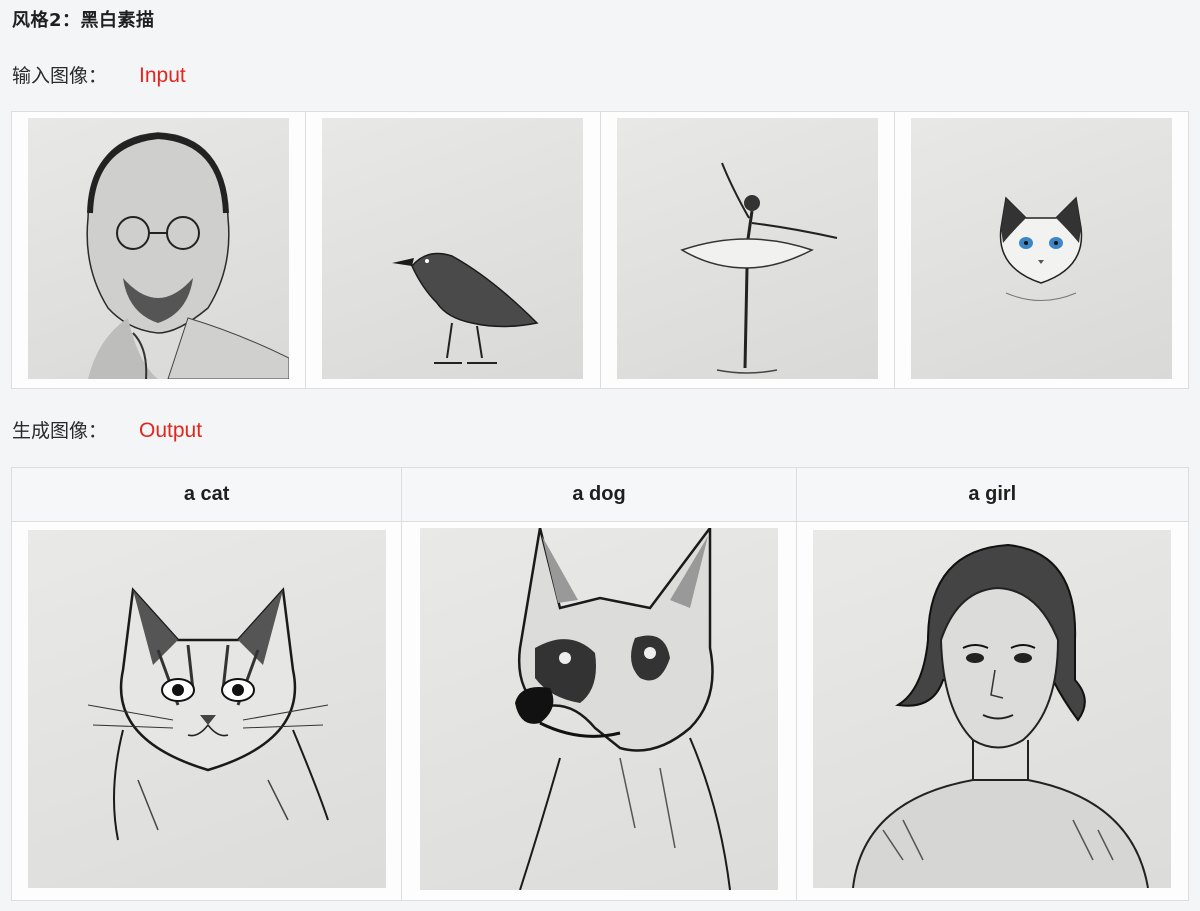 The height and width of the screenshot is (911, 1200). I want to click on cat-blue-eyes-sketch-image, so click(1041, 248).